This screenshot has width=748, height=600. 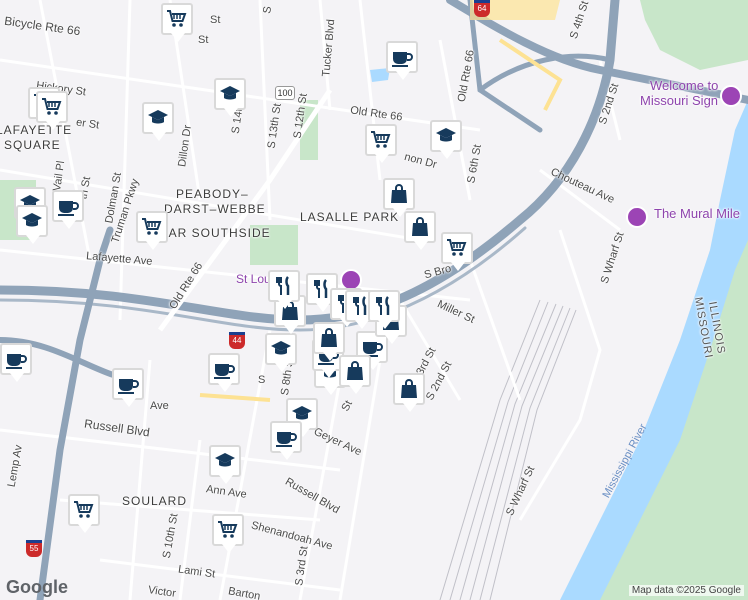 What do you see at coordinates (684, 85) in the screenshot?
I see `poi-welcome-1: Welcome to` at bounding box center [684, 85].